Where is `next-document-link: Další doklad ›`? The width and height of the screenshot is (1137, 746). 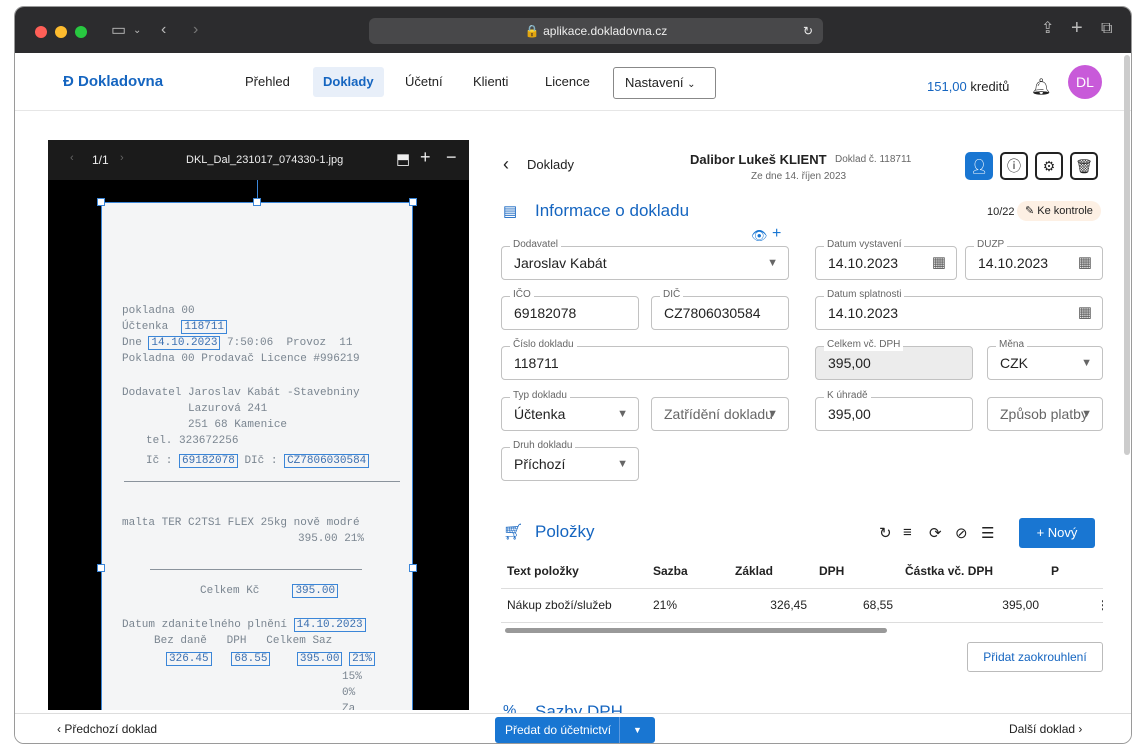
next-document-link: Další doklad › is located at coordinates (1045, 729).